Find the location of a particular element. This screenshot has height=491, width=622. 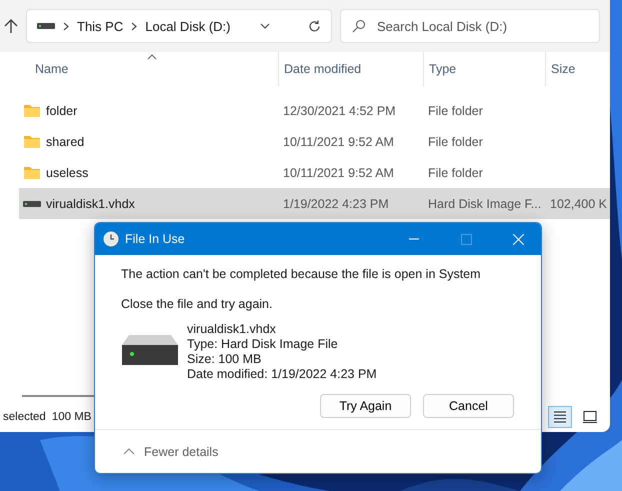

close-icon is located at coordinates (518, 239).